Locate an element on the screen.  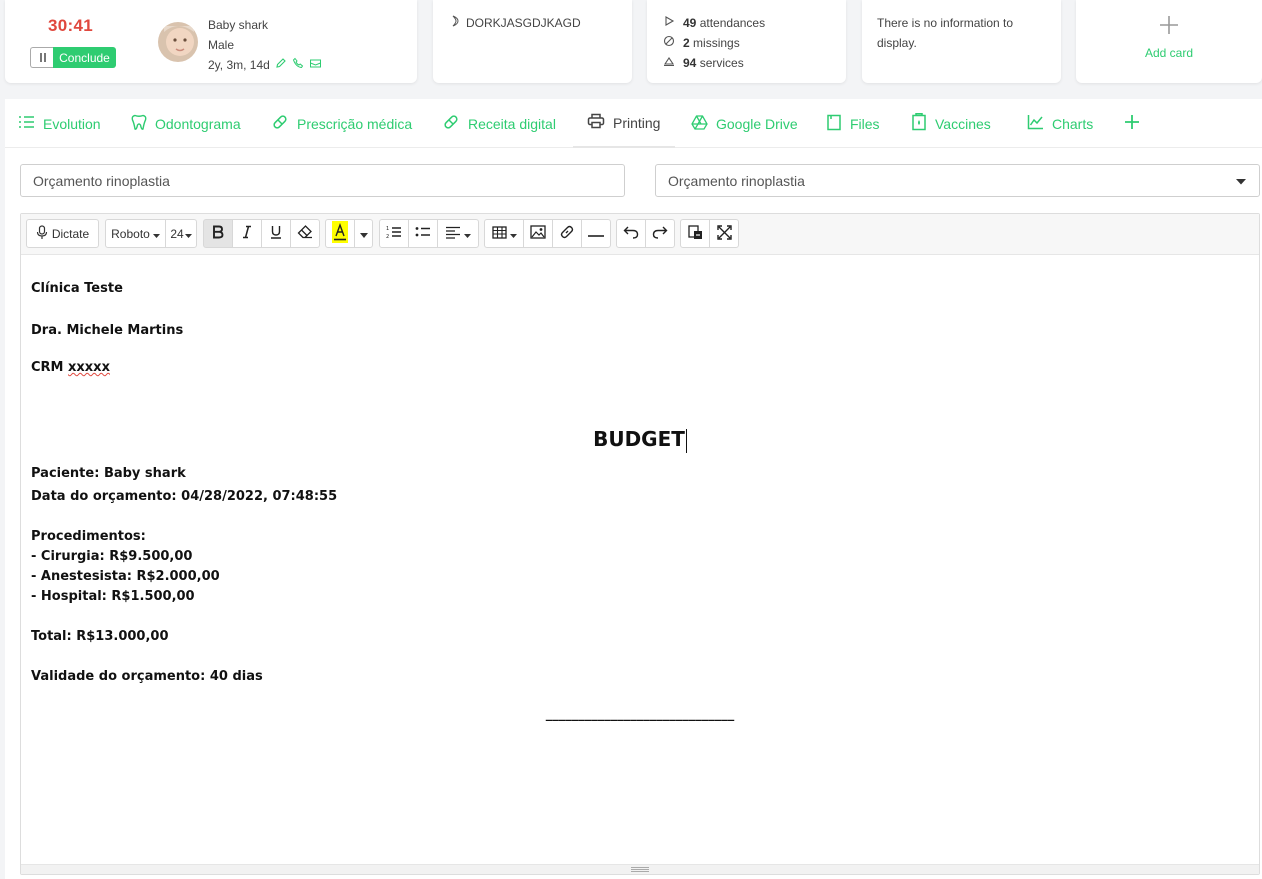
editor-resize-handle is located at coordinates (640, 869).